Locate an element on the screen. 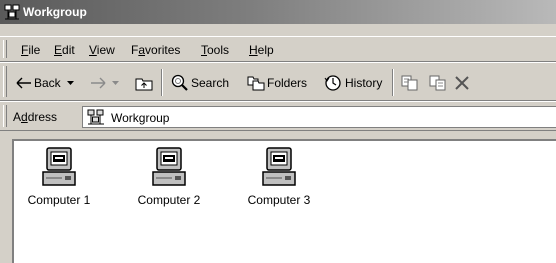 This screenshot has width=556, height=263. back-arrow-icon is located at coordinates (24, 83).